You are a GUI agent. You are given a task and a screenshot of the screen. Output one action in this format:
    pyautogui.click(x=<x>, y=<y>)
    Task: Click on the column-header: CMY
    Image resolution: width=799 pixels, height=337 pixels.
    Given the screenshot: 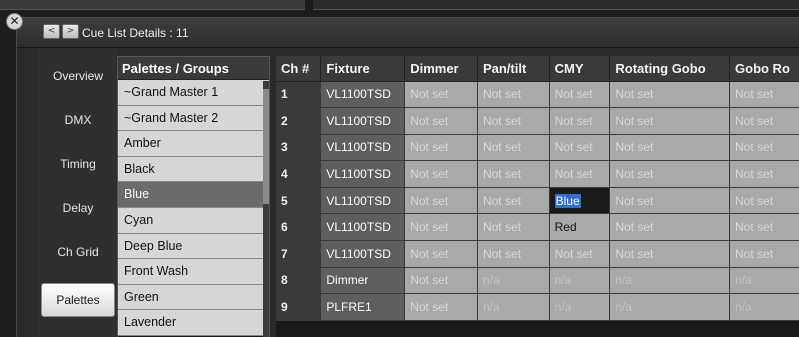 What is the action you would take?
    pyautogui.click(x=580, y=69)
    